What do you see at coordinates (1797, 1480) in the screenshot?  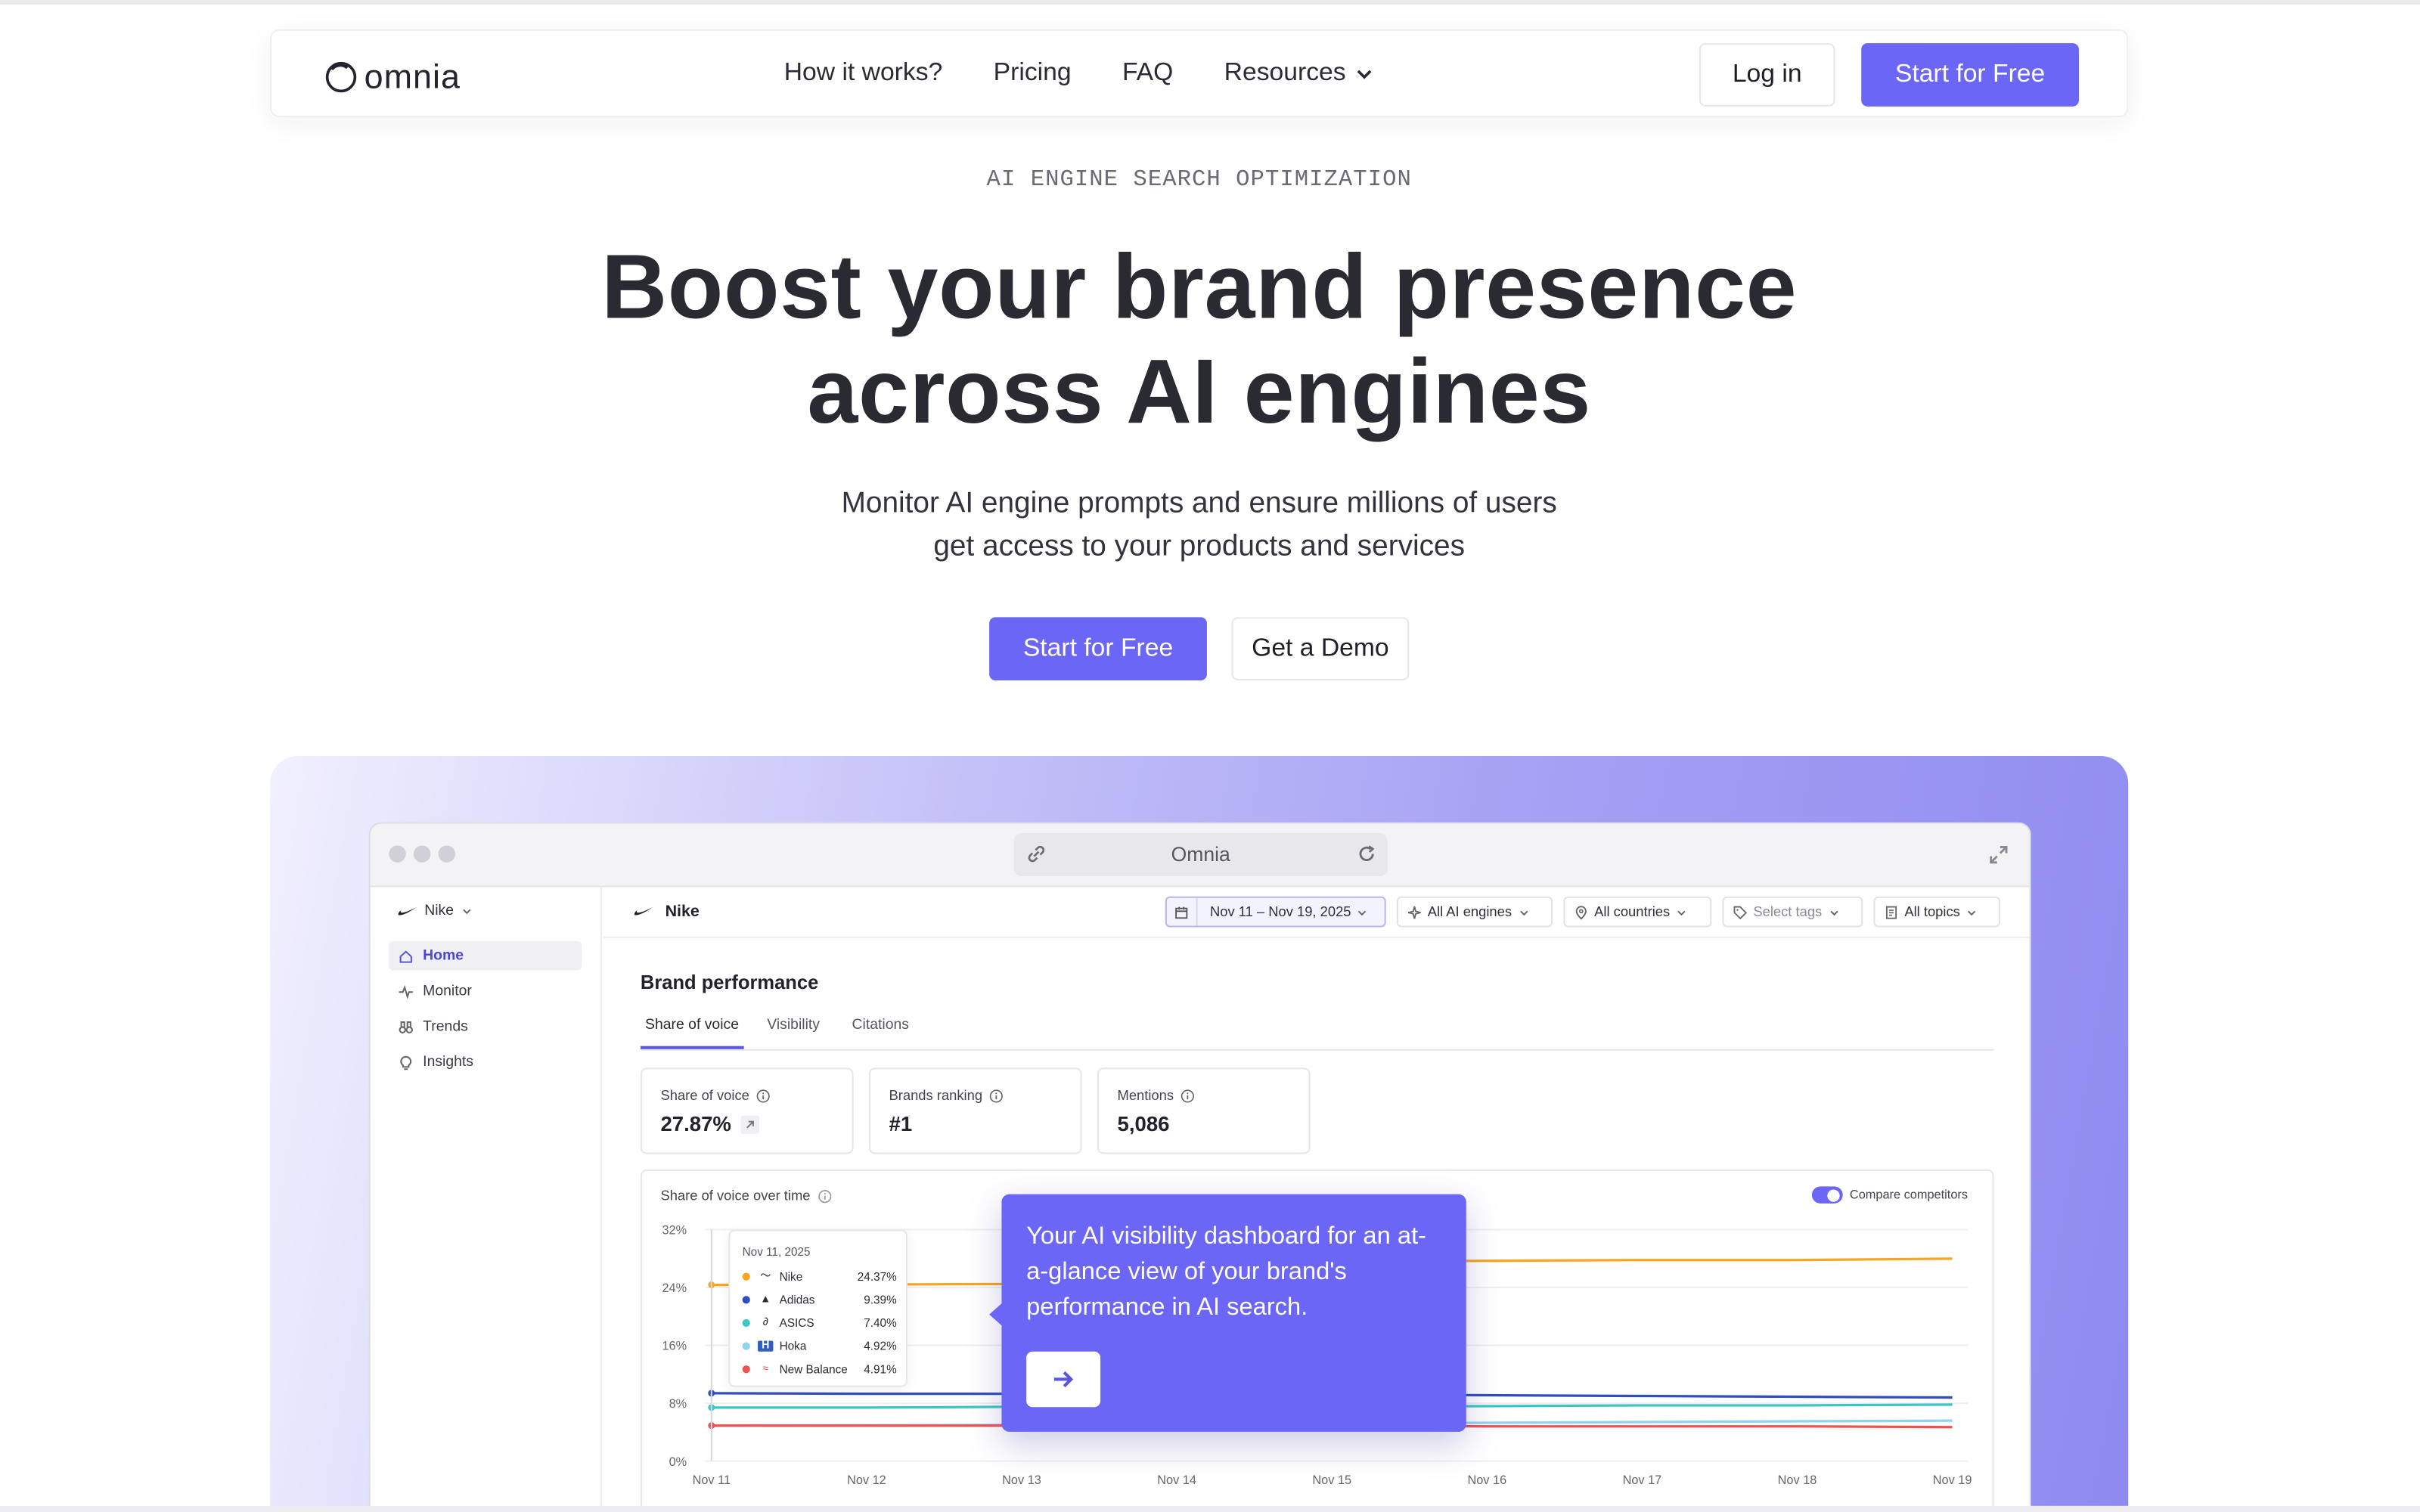 I see `x-tick-label: Nov 18` at bounding box center [1797, 1480].